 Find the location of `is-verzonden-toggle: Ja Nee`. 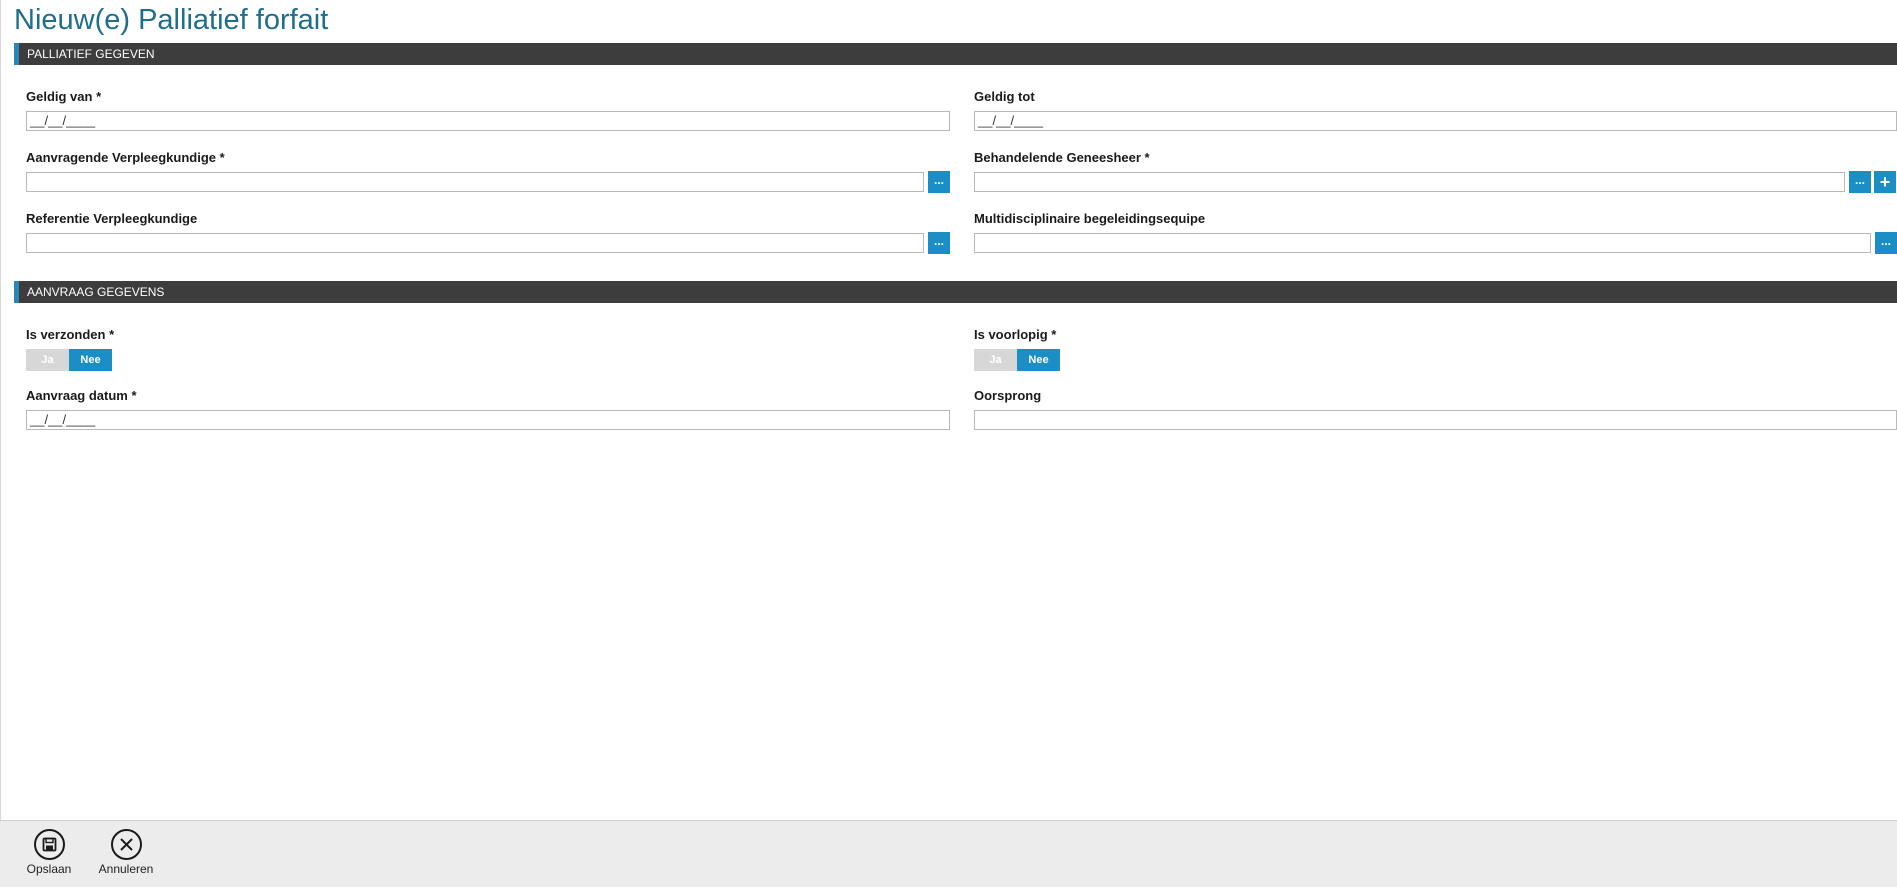

is-verzonden-toggle: Ja Nee is located at coordinates (69, 360).